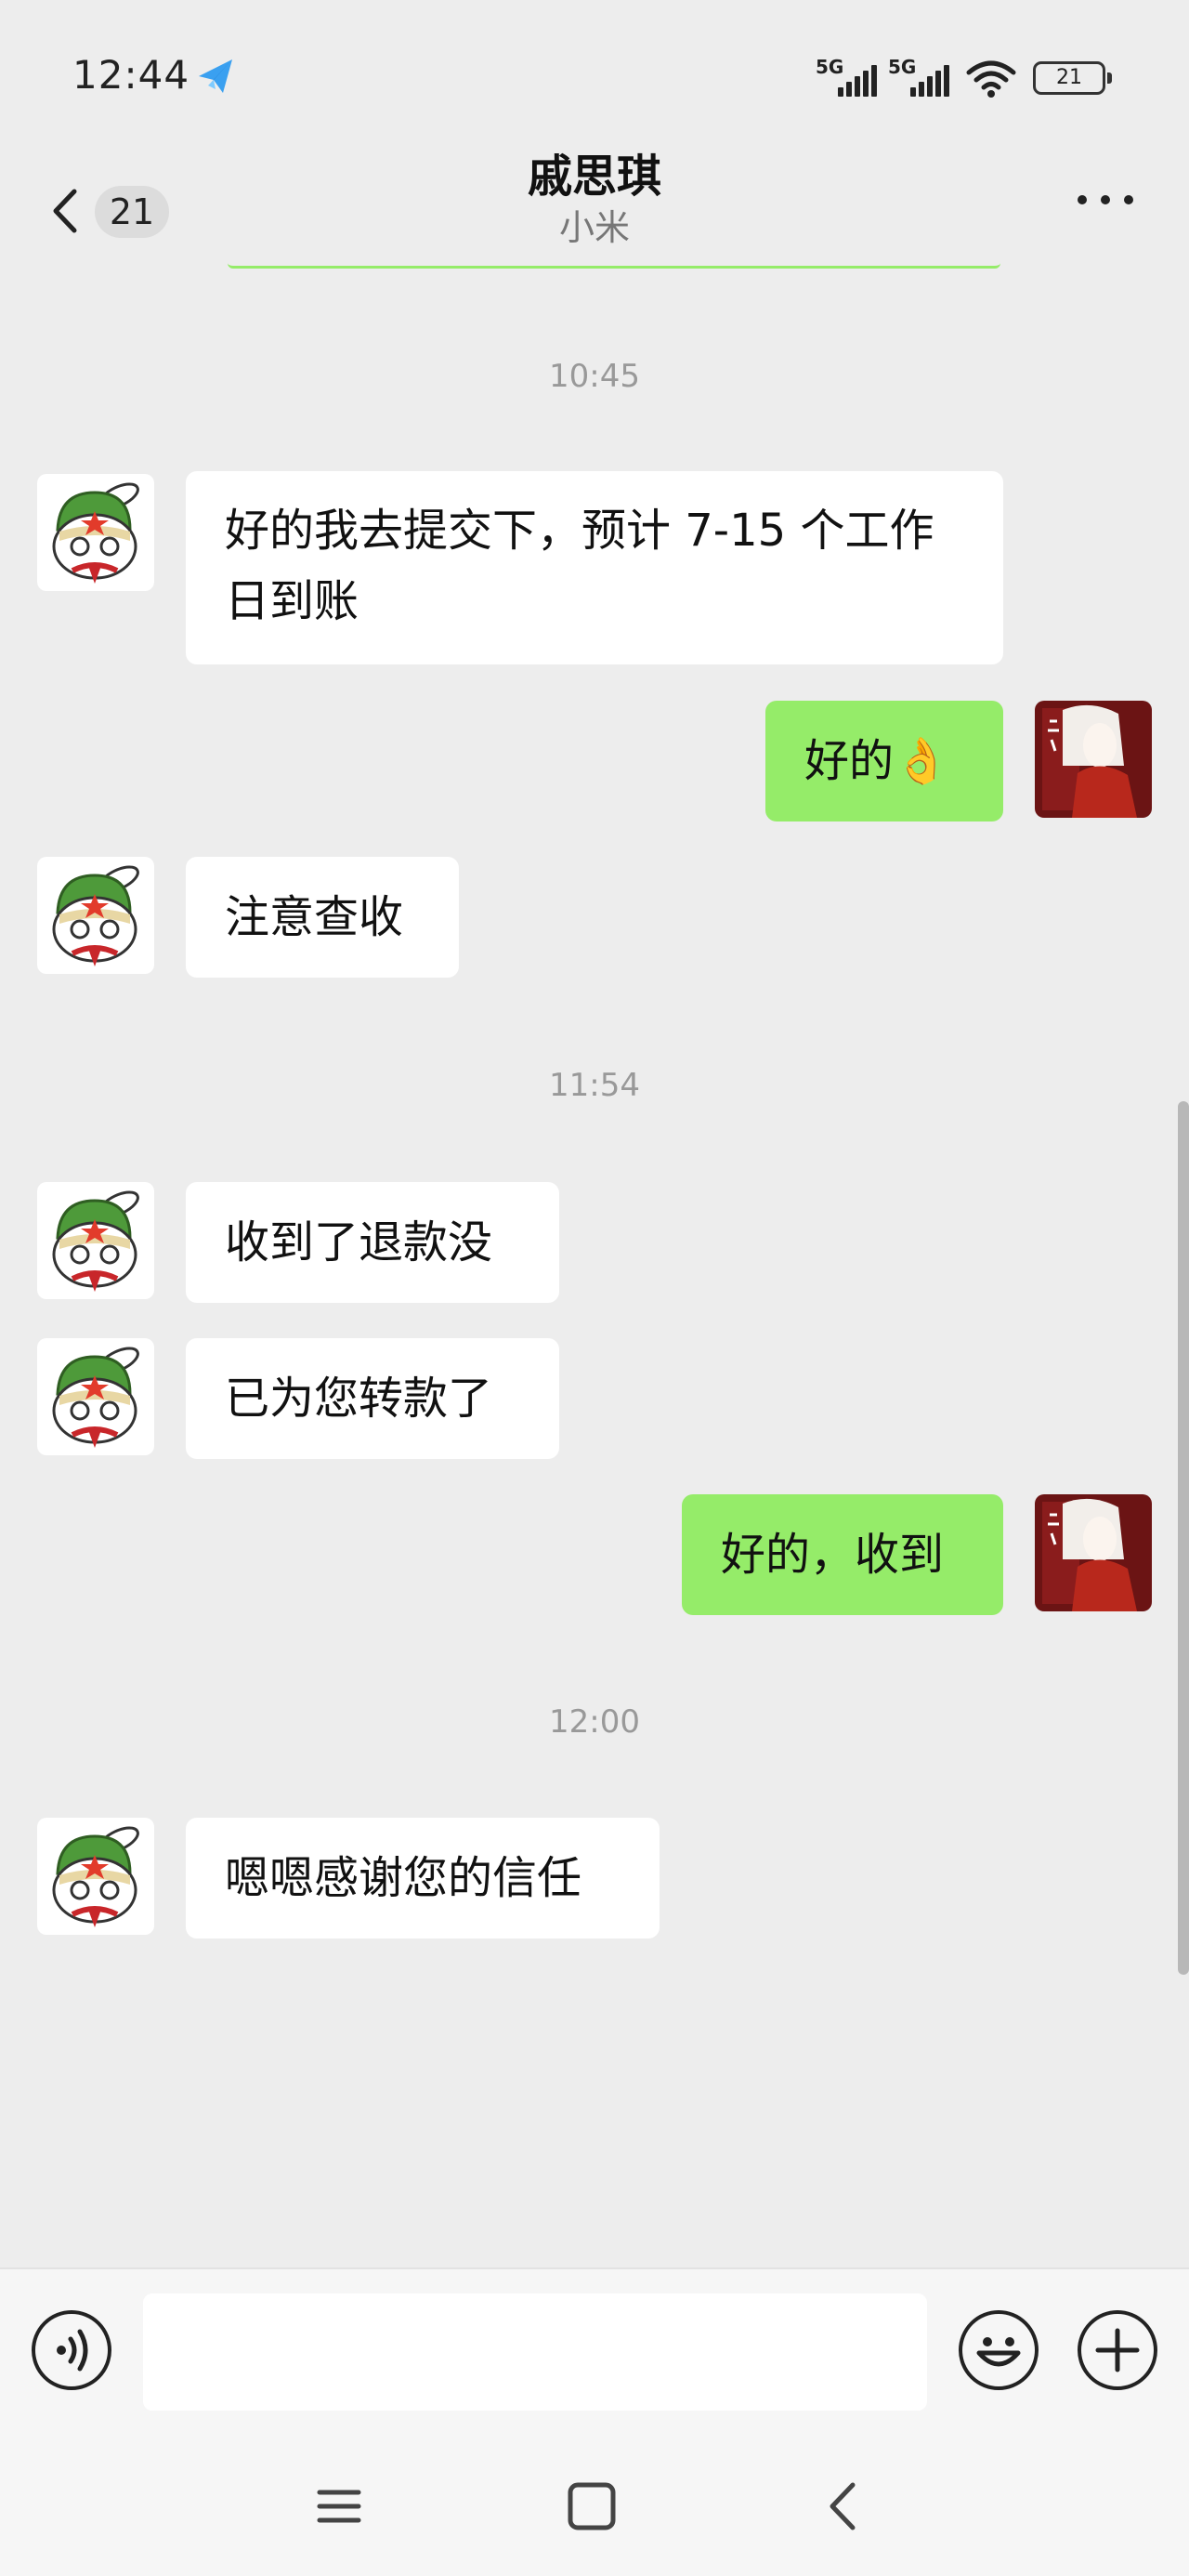 The width and height of the screenshot is (1189, 2576). What do you see at coordinates (594, 567) in the screenshot?
I see `message-bubble: 好的我去提交下，预计 7-15 个工作 日到账` at bounding box center [594, 567].